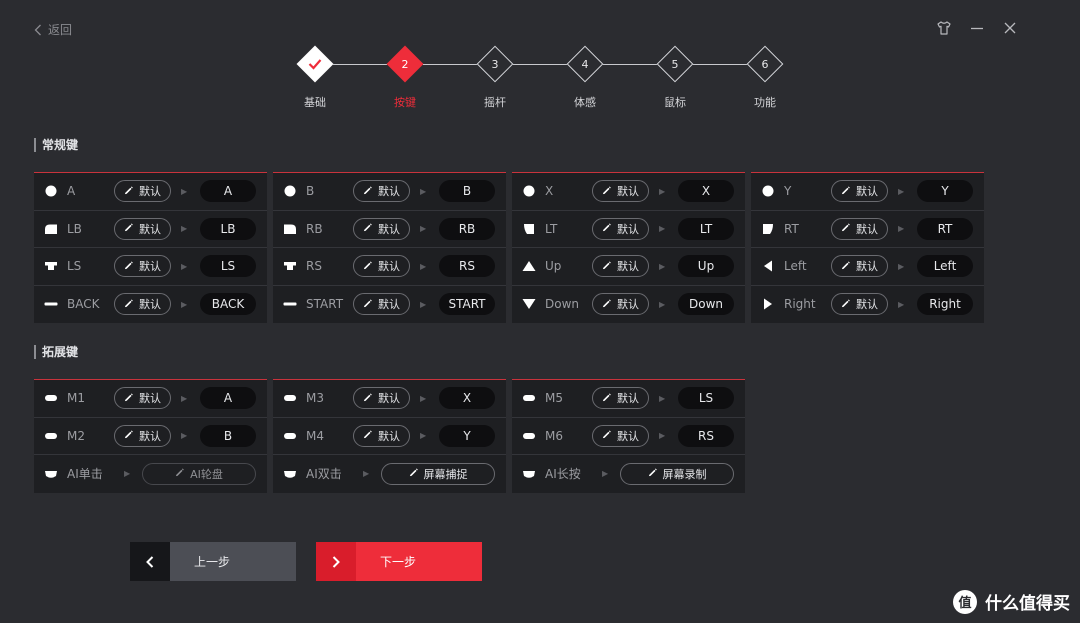 The image size is (1080, 623). I want to click on mapped-value: LT, so click(706, 228).